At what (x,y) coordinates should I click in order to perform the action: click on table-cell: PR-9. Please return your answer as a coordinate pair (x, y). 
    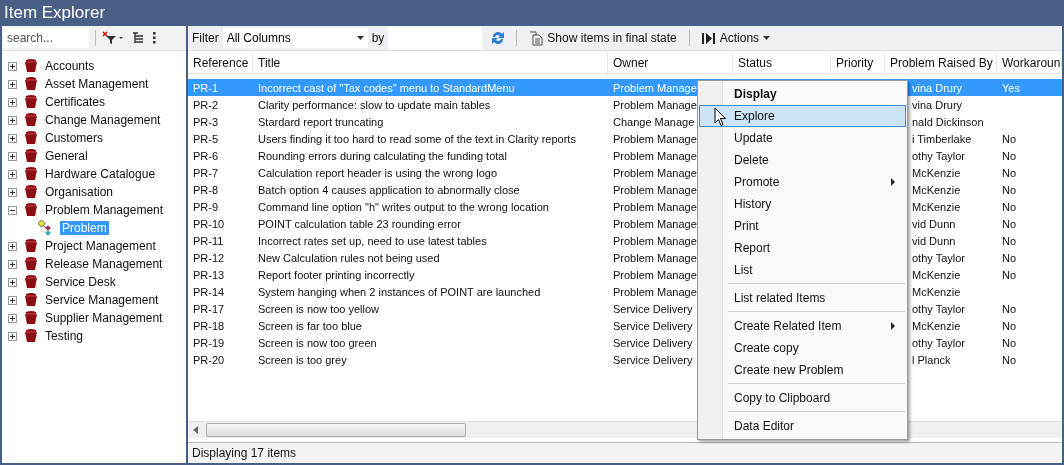
    Looking at the image, I should click on (206, 206).